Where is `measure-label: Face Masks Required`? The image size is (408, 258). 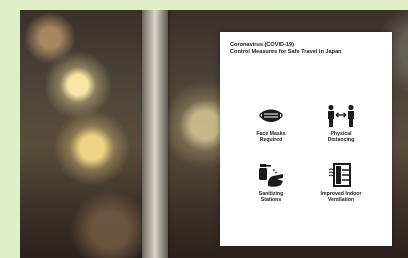
measure-label: Face Masks Required is located at coordinates (271, 137).